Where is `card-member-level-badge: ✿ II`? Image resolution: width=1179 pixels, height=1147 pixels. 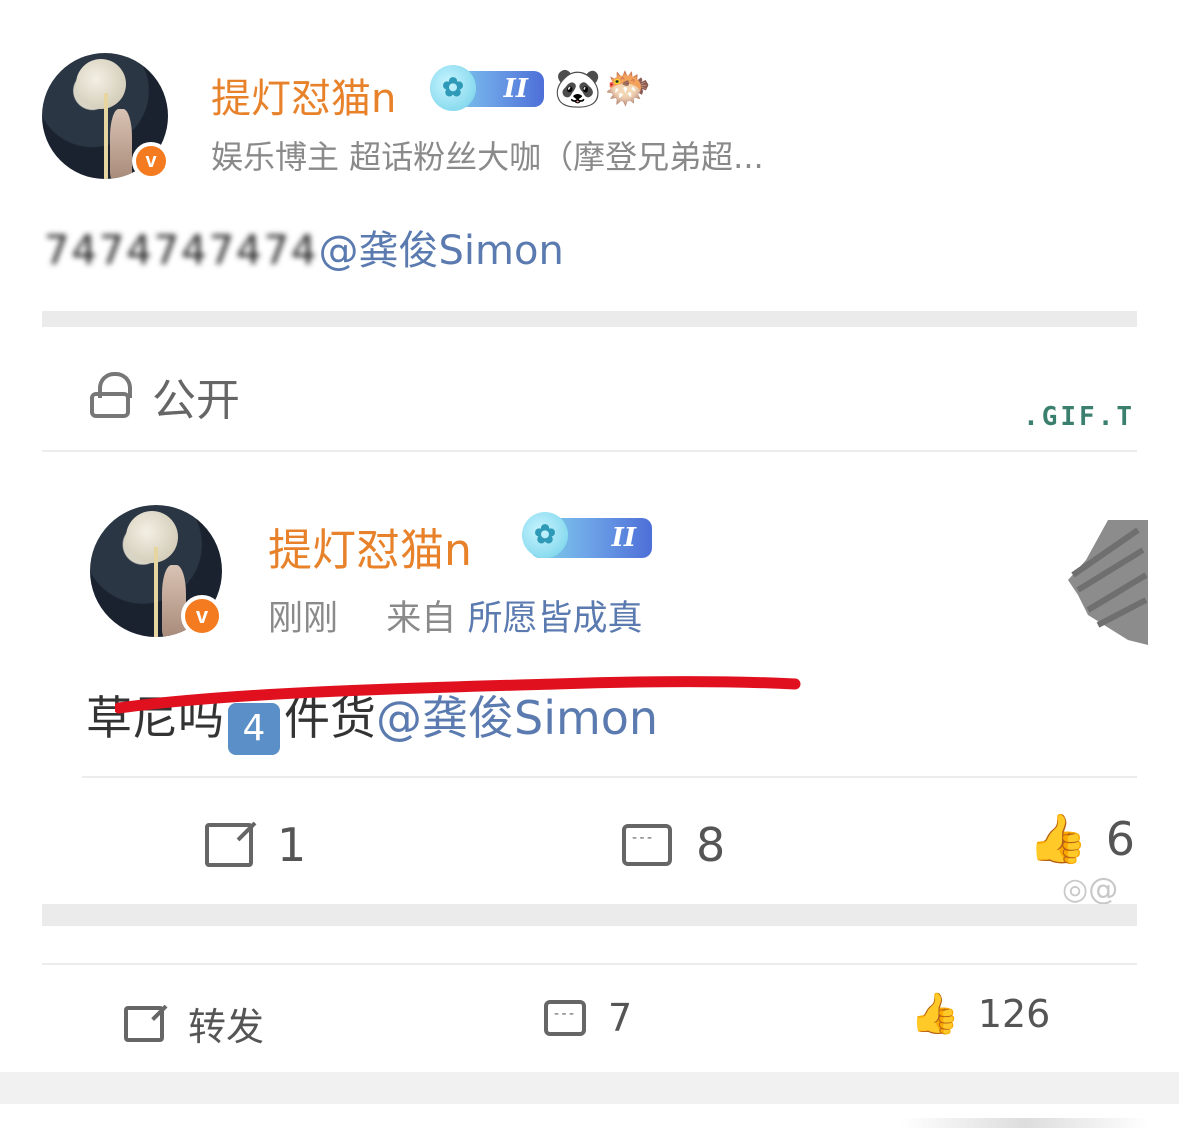
card-member-level-badge: ✿ II is located at coordinates (587, 535).